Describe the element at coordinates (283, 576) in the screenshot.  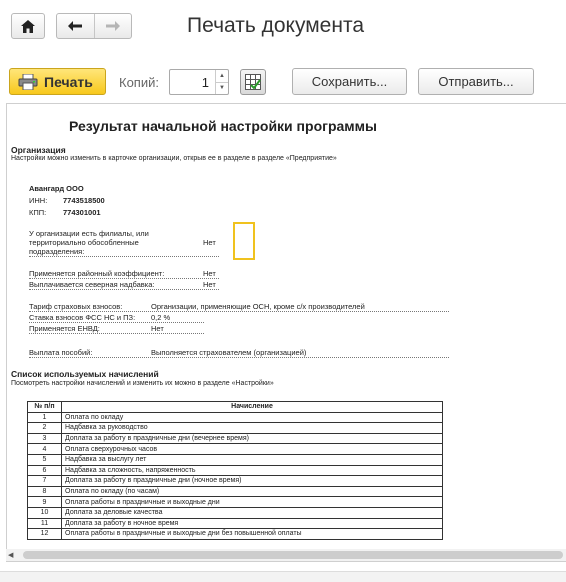
I see `status-strip` at that location.